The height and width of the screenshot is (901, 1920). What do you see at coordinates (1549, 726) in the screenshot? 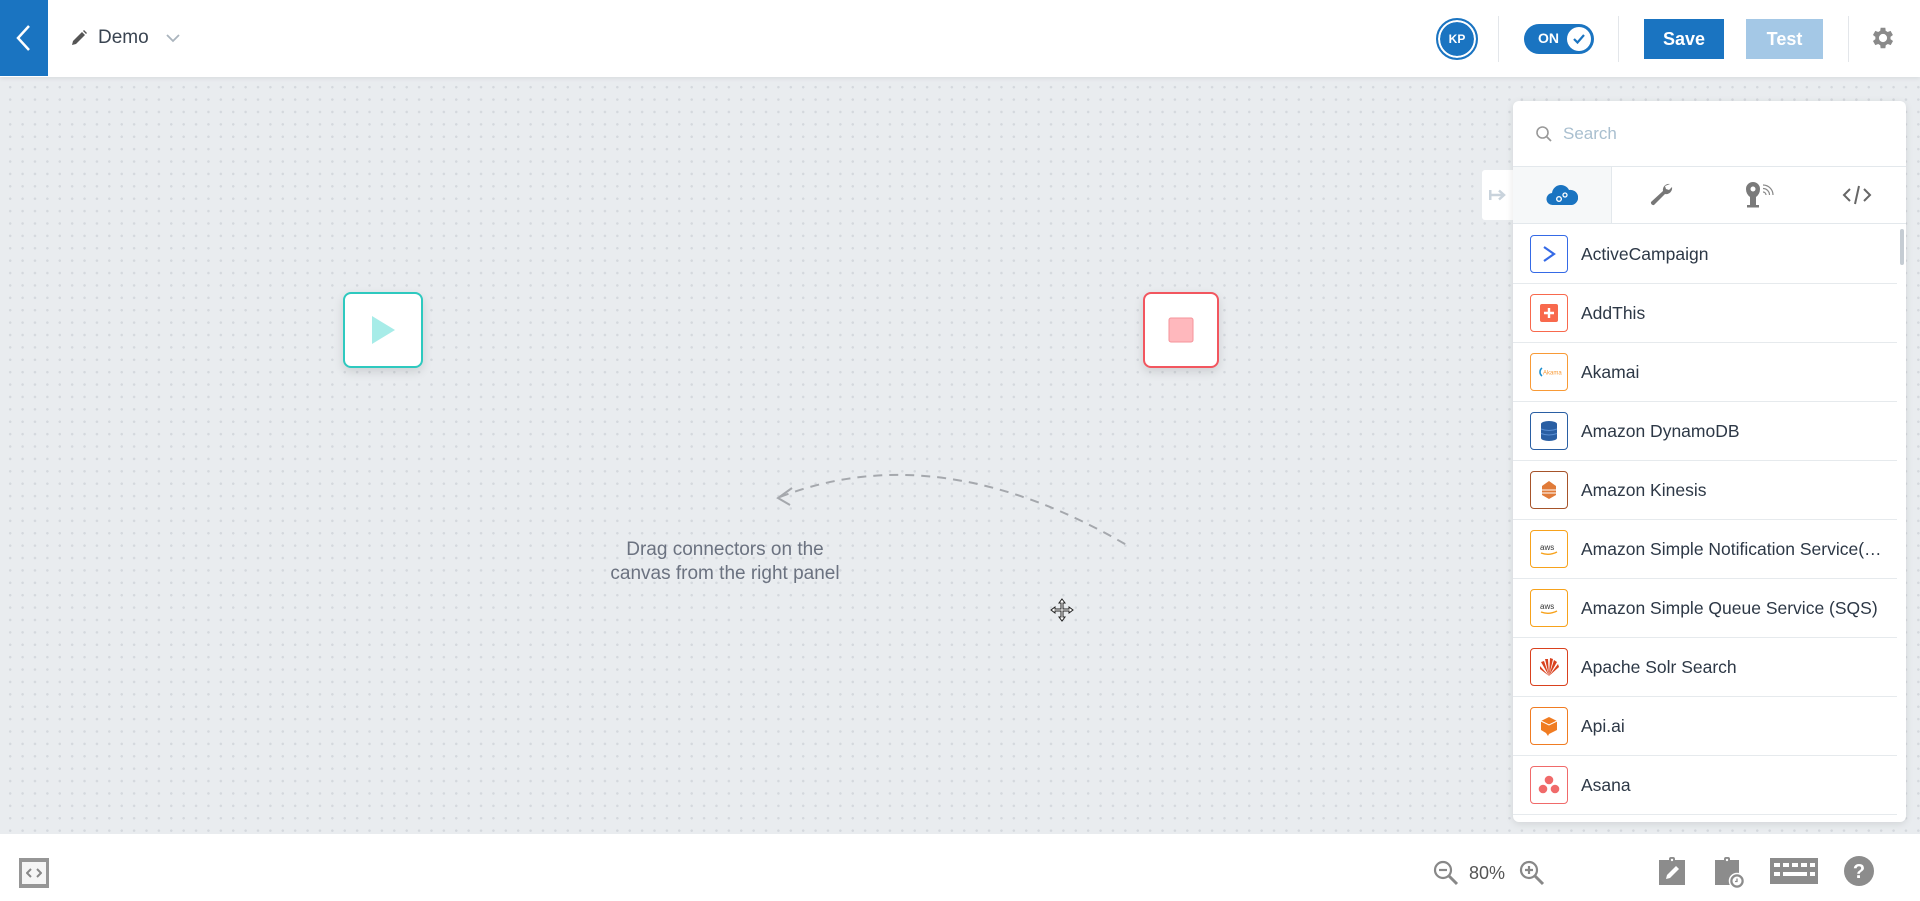
I see `apiai-logo` at bounding box center [1549, 726].